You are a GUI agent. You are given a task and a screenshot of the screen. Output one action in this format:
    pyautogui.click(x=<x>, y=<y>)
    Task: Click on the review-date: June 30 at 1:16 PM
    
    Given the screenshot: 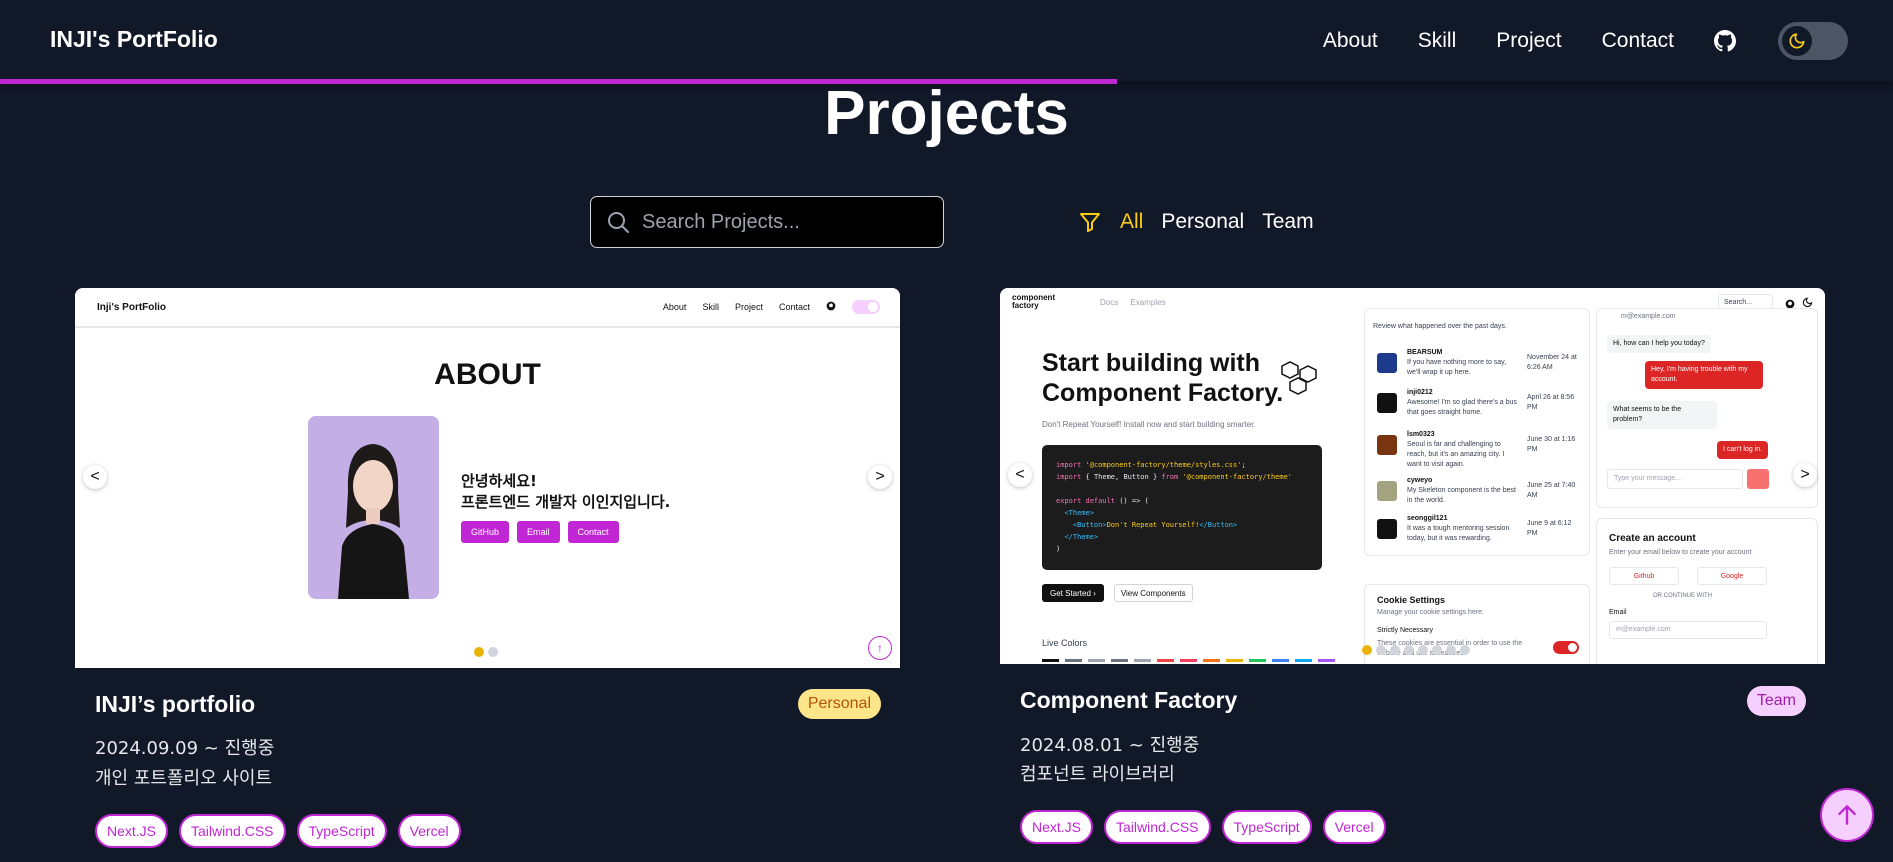 What is the action you would take?
    pyautogui.click(x=1551, y=444)
    